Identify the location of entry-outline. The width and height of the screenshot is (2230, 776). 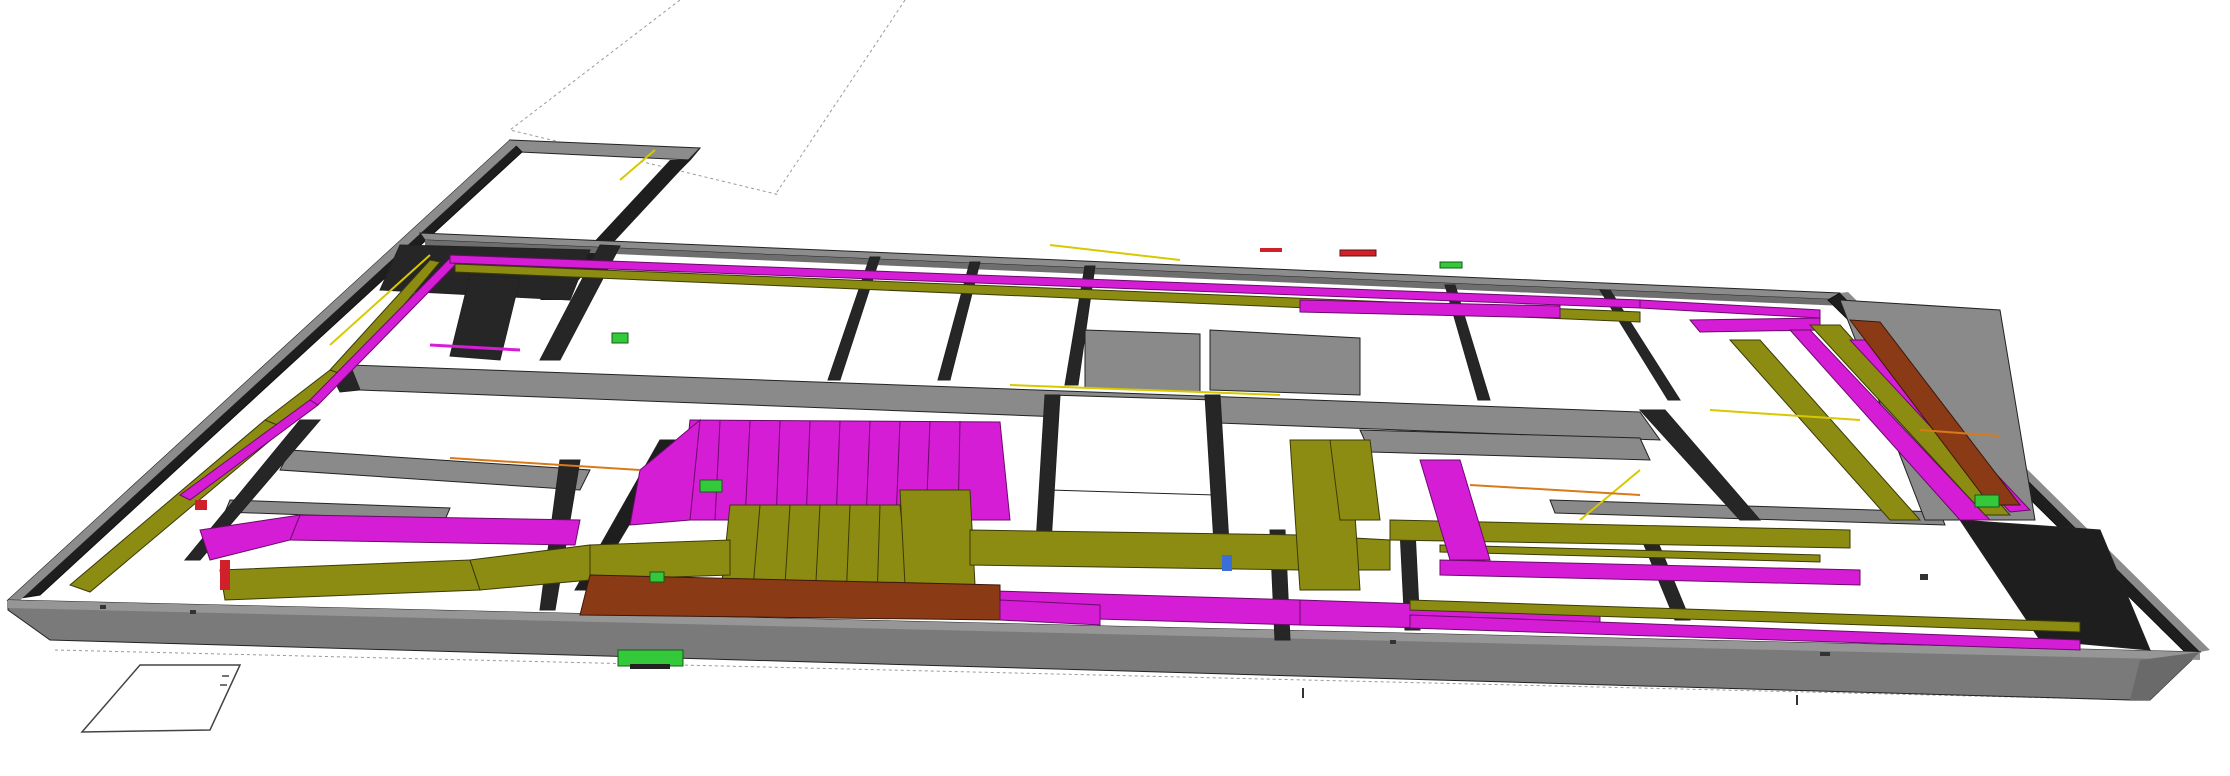
(161, 698).